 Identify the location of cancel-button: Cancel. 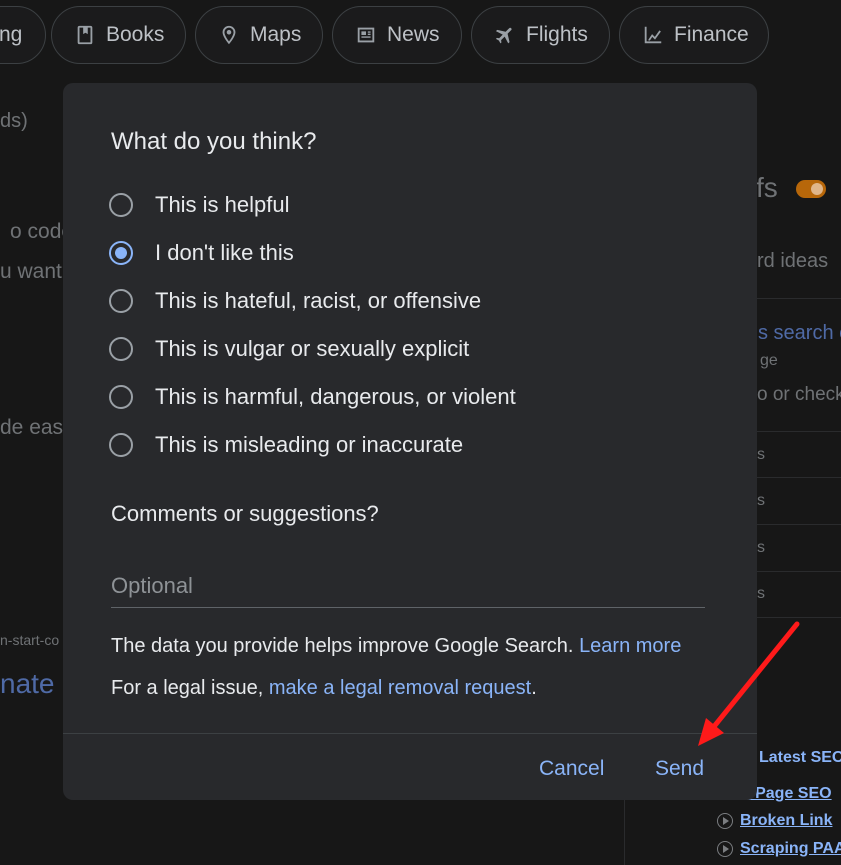
(571, 769).